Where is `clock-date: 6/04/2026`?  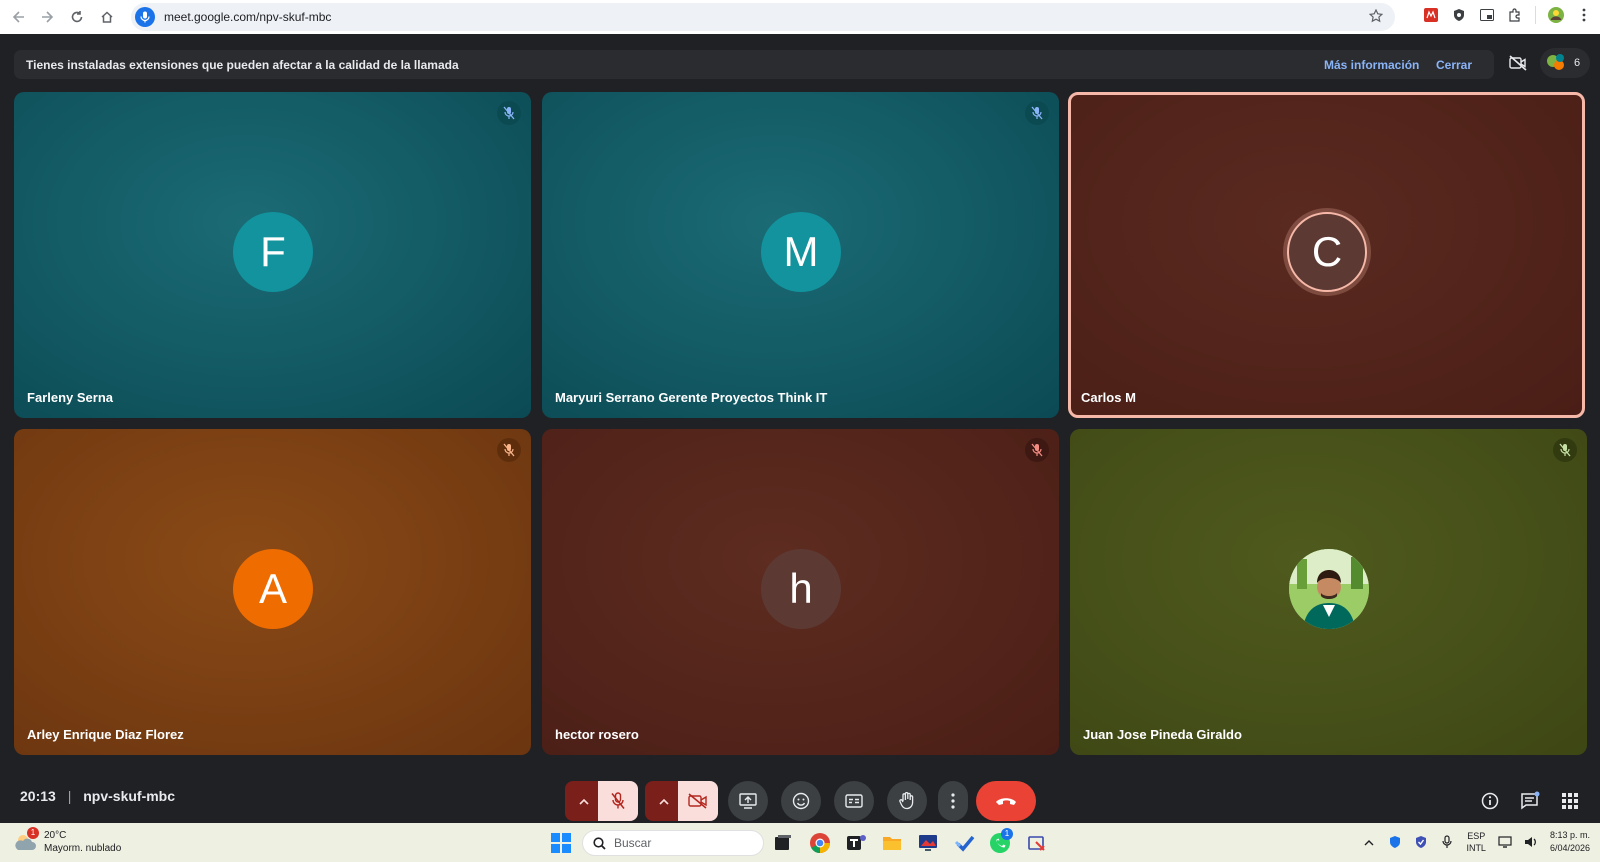 clock-date: 6/04/2026 is located at coordinates (1569, 848).